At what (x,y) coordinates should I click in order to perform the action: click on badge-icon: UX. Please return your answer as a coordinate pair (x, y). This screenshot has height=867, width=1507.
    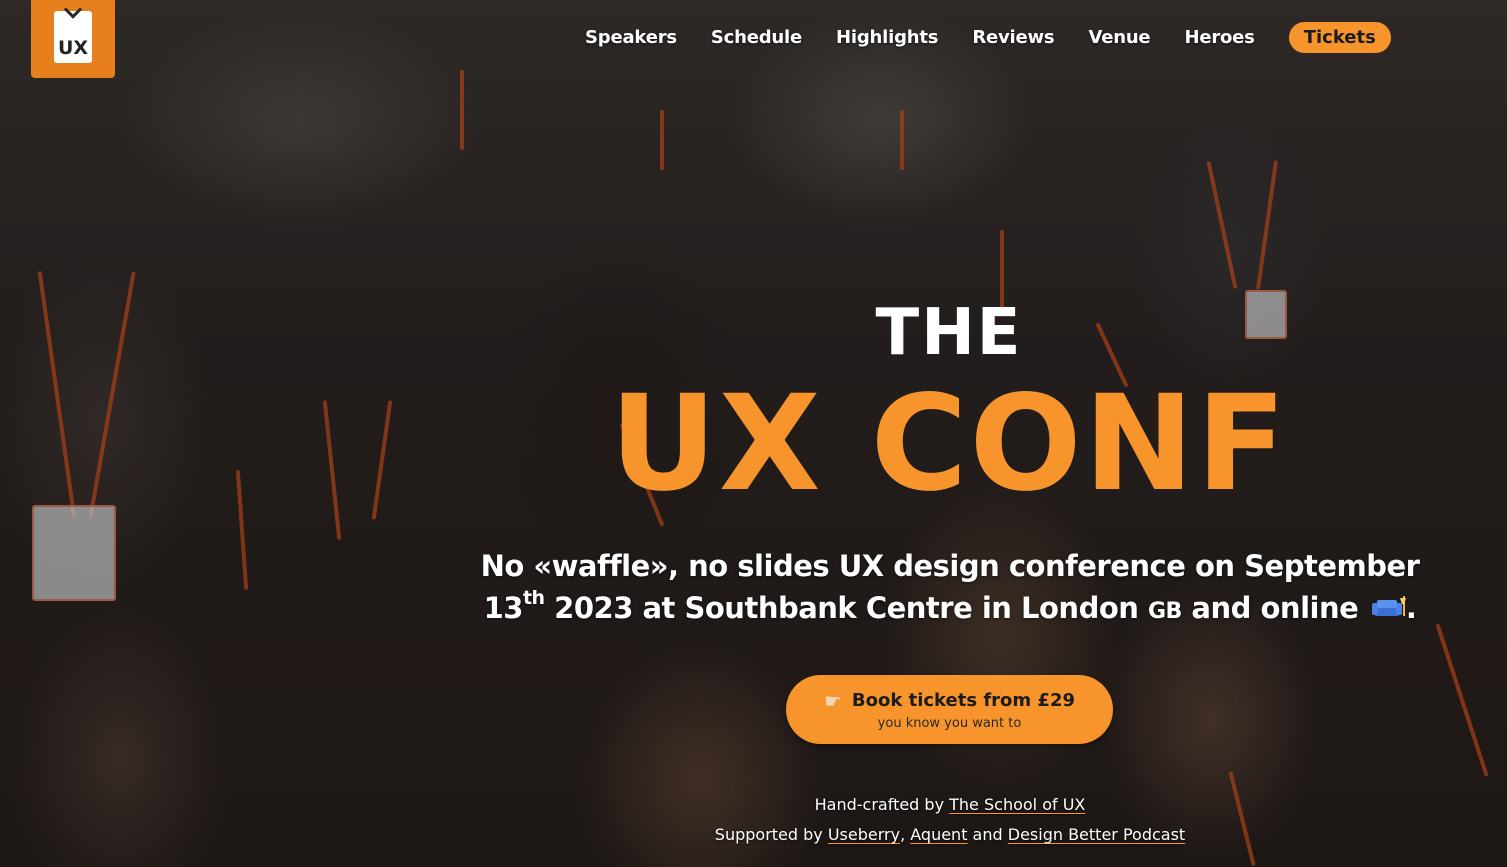
    Looking at the image, I should click on (73, 37).